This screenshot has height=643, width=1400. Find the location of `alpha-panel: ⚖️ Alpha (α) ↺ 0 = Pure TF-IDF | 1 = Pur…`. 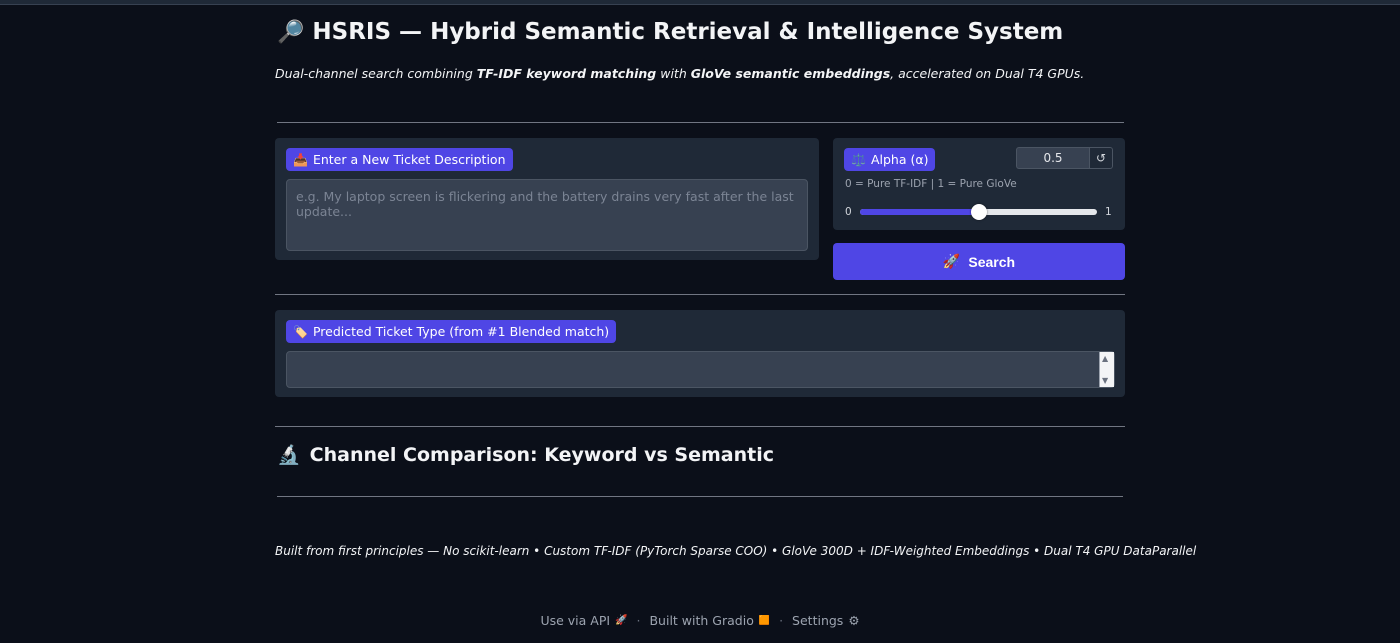

alpha-panel: ⚖️ Alpha (α) ↺ 0 = Pure TF-IDF | 1 = Pur… is located at coordinates (979, 184).